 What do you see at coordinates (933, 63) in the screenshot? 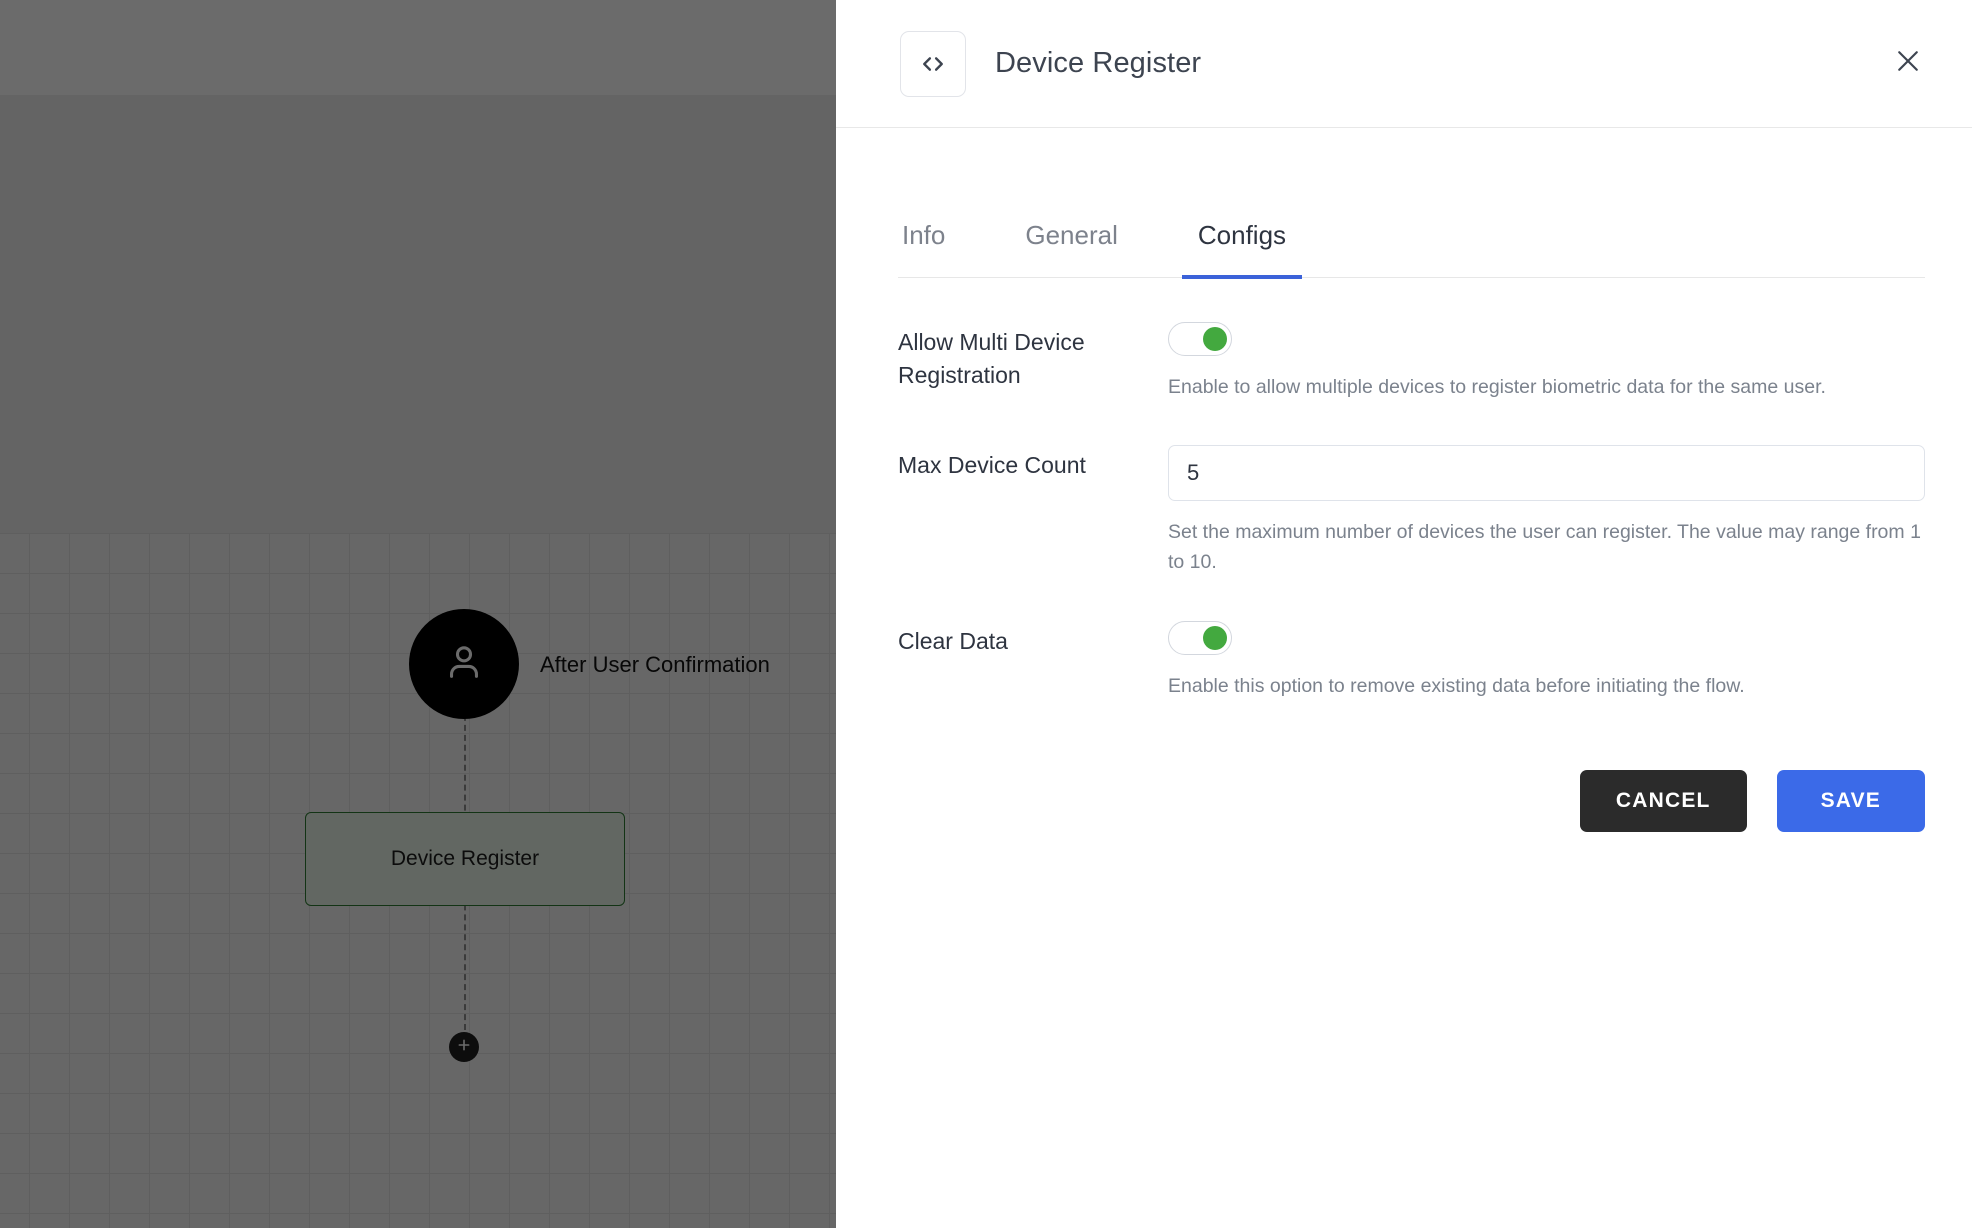
I see `code-icon` at bounding box center [933, 63].